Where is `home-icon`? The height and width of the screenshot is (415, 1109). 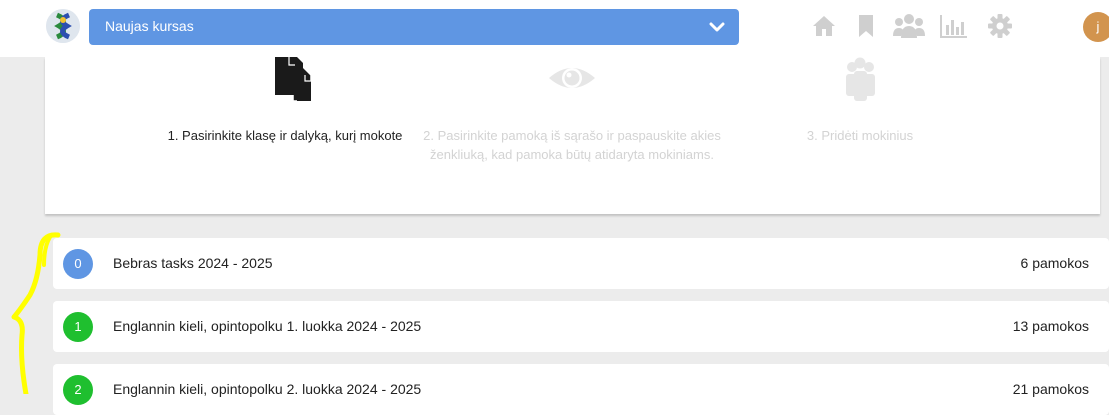 home-icon is located at coordinates (824, 26).